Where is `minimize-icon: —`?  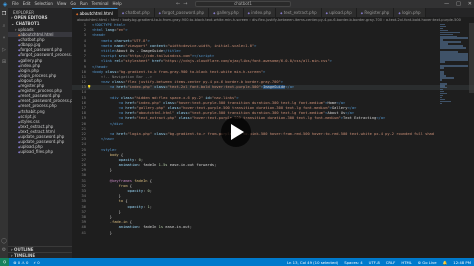 minimize-icon: — is located at coordinates (446, 4).